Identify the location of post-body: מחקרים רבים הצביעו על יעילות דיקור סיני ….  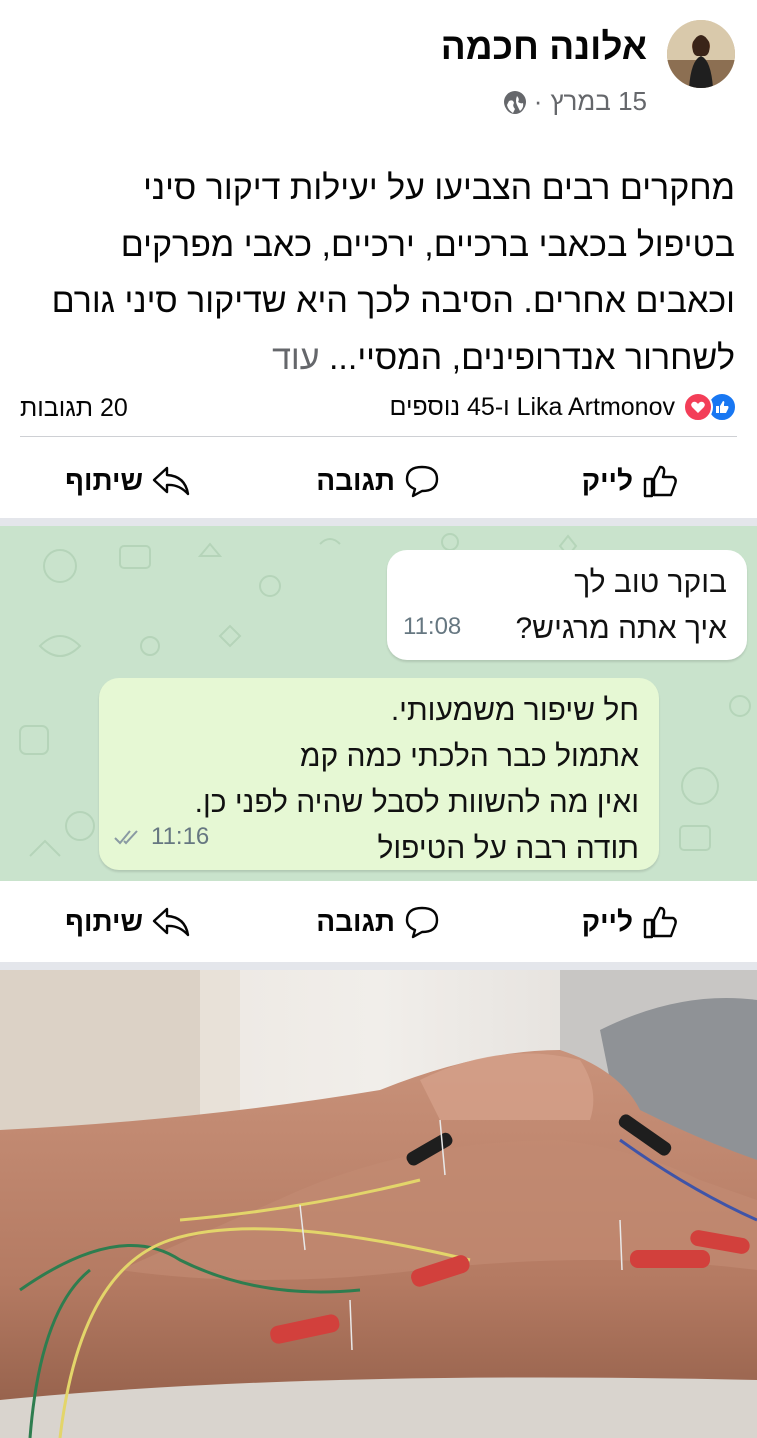
(387, 273).